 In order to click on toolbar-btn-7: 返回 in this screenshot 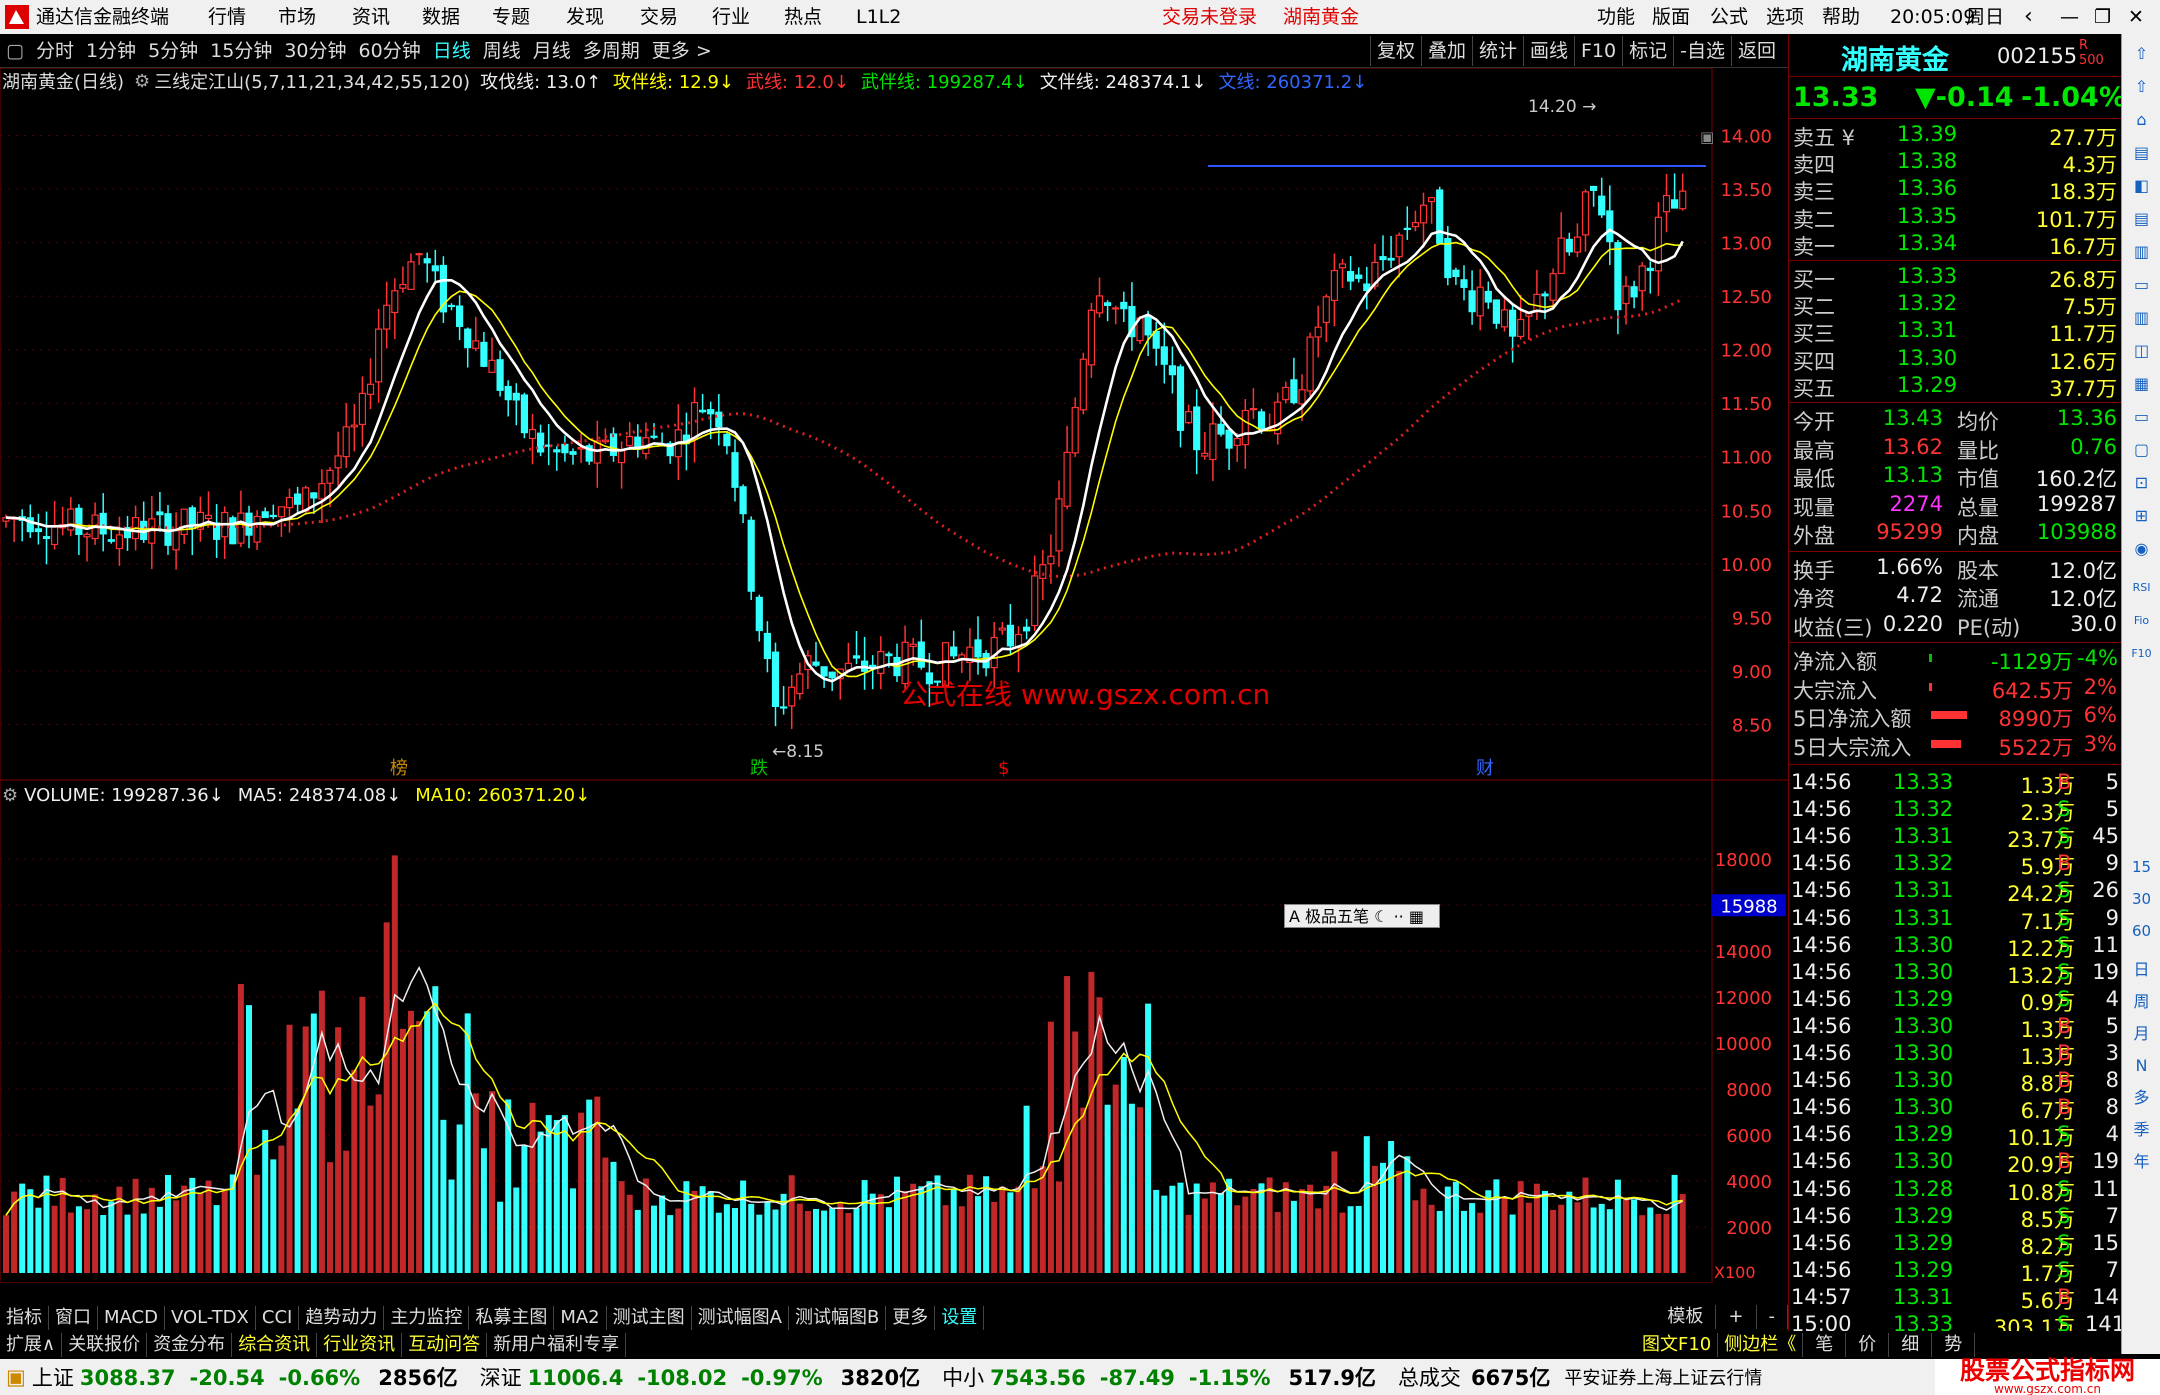, I will do `click(1756, 51)`.